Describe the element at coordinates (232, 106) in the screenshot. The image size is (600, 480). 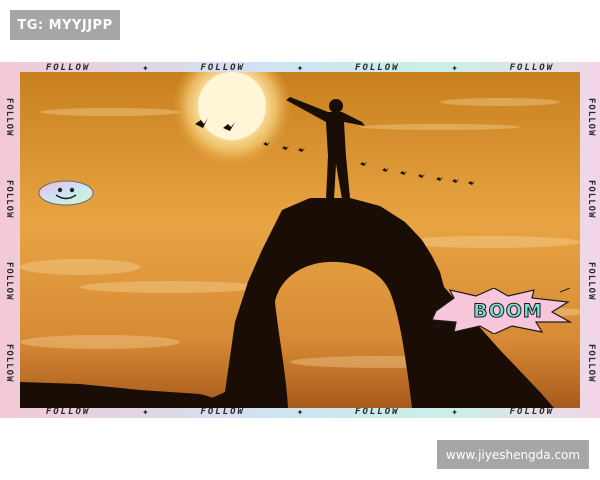
I see `sun` at that location.